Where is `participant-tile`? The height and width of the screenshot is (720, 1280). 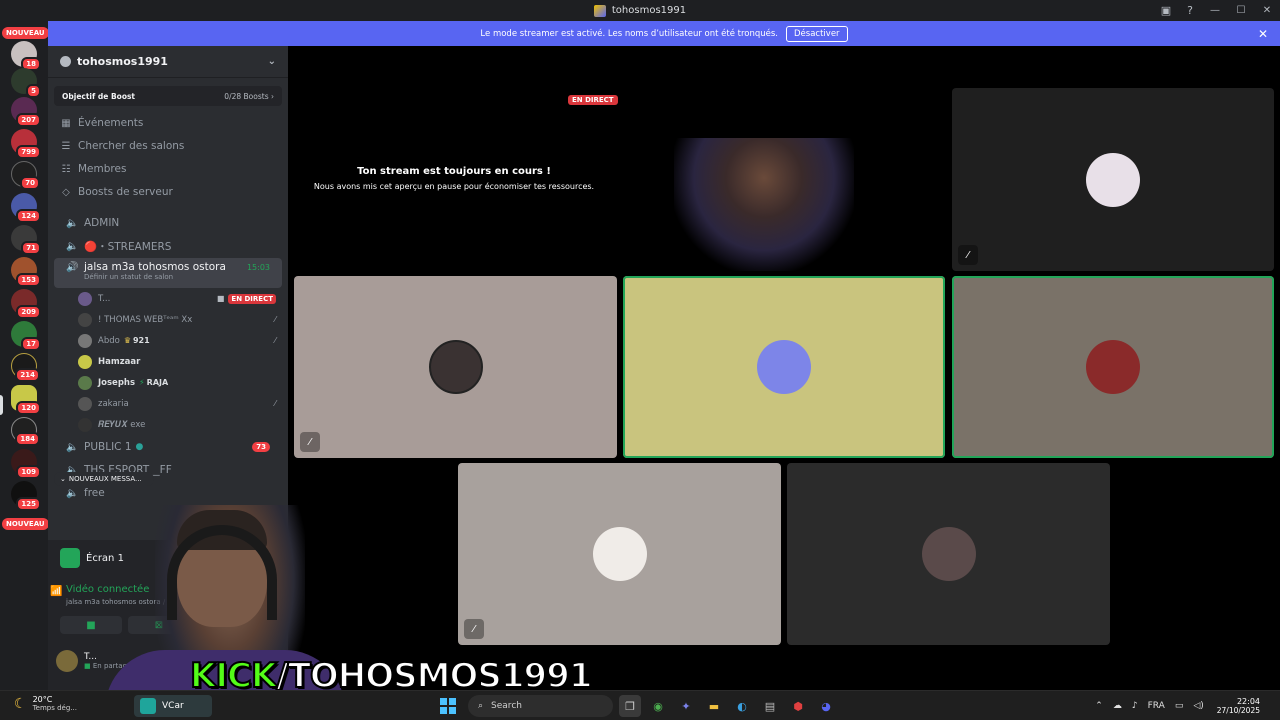 participant-tile is located at coordinates (948, 554).